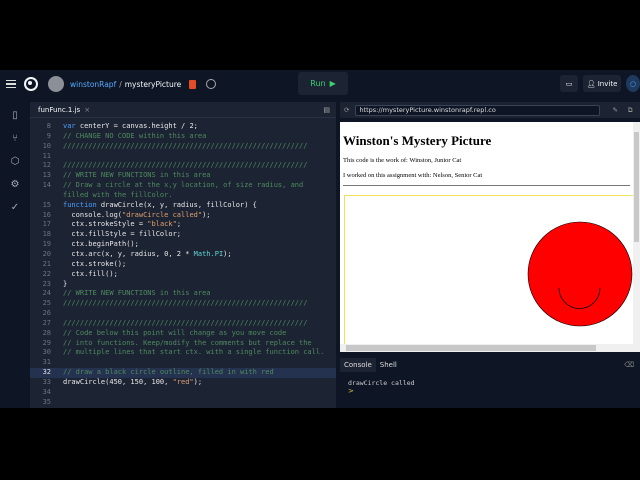  What do you see at coordinates (636, 237) in the screenshot?
I see `vertical-scrollbar` at bounding box center [636, 237].